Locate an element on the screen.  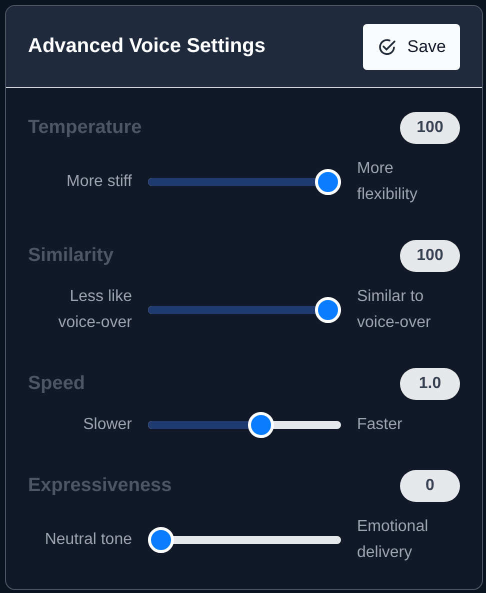
min-label: More stiff is located at coordinates (99, 182).